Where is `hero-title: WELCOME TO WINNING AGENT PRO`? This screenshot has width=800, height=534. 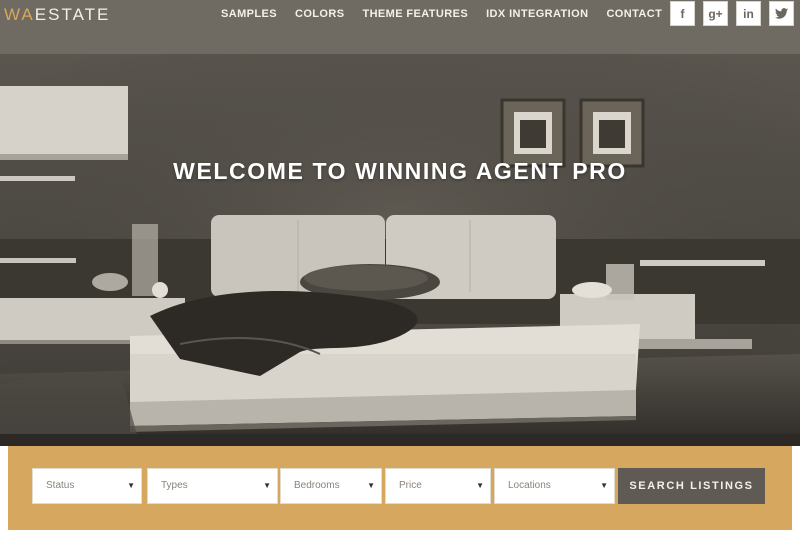 hero-title: WELCOME TO WINNING AGENT PRO is located at coordinates (400, 171).